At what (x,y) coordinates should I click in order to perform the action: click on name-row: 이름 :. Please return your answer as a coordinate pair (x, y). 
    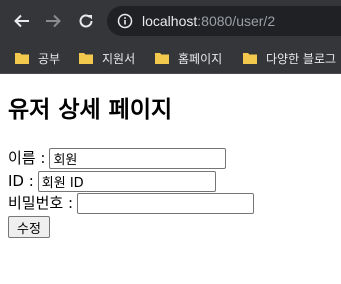
    Looking at the image, I should click on (117, 158).